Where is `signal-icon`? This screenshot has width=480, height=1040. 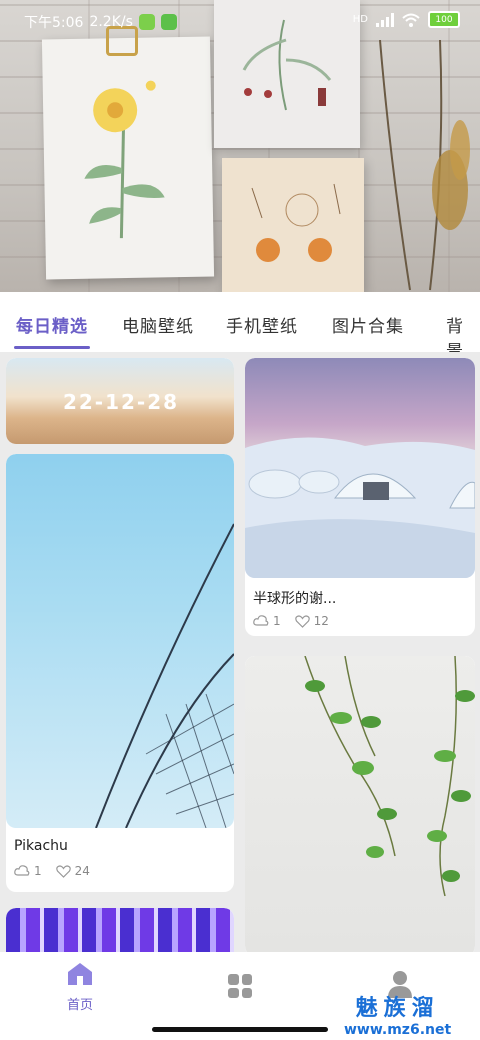 signal-icon is located at coordinates (385, 19).